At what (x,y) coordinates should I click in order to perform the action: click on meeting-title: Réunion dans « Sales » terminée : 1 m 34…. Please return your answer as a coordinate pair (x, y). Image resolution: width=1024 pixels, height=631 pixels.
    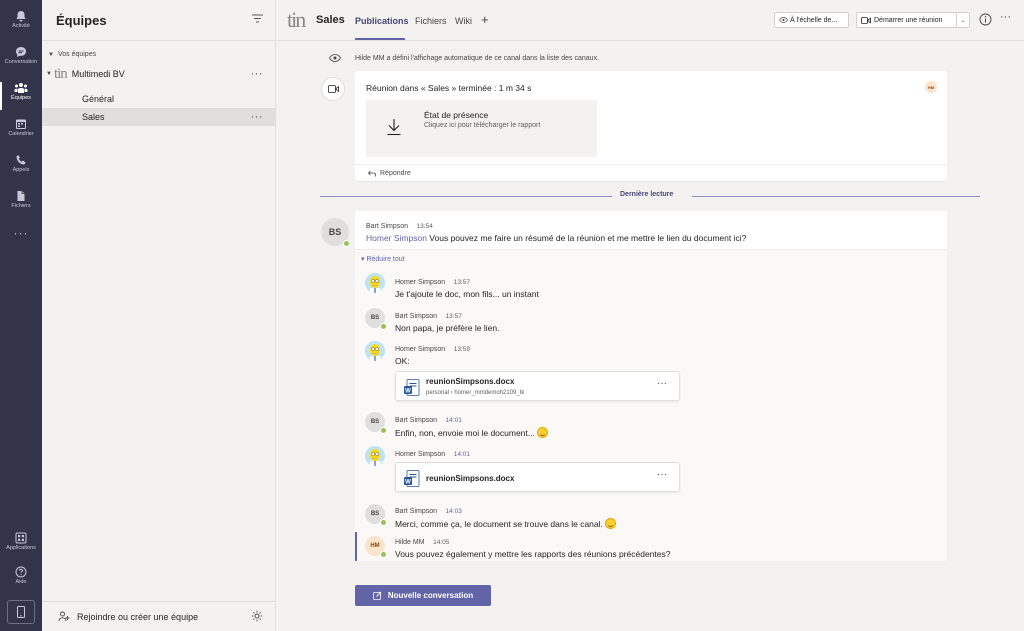
    Looking at the image, I should click on (449, 88).